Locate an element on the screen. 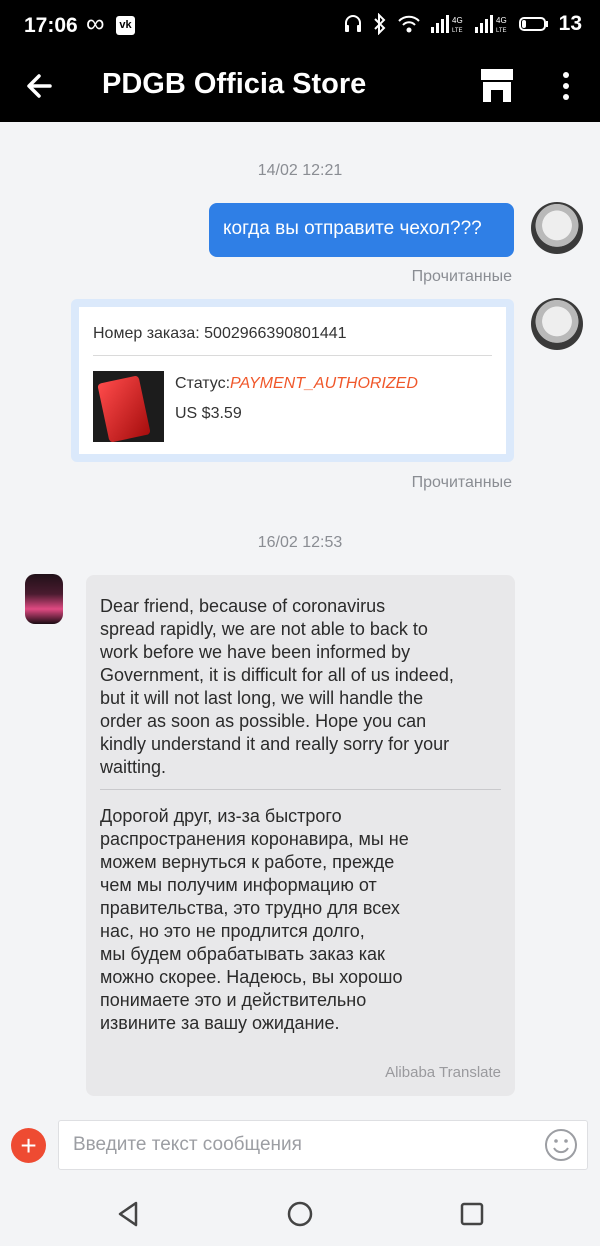 This screenshot has width=600, height=1246. more-menu-button is located at coordinates (566, 86).